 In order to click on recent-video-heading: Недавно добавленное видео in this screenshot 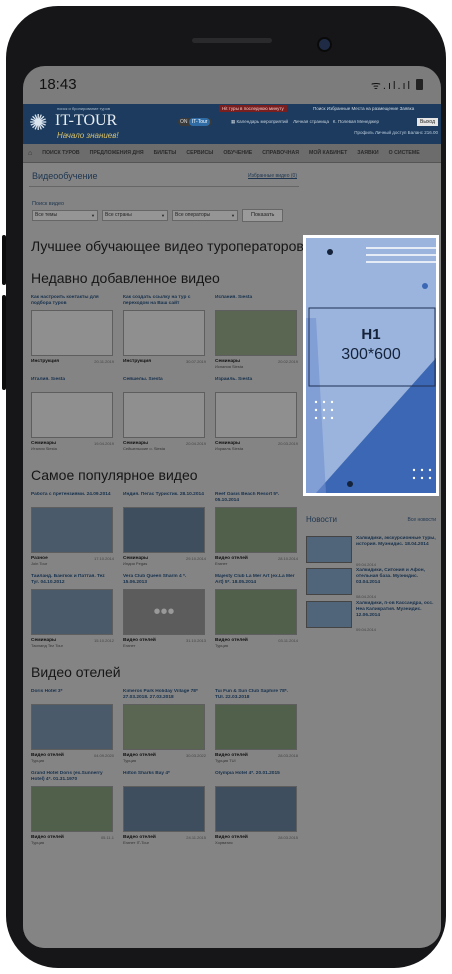, I will do `click(125, 278)`.